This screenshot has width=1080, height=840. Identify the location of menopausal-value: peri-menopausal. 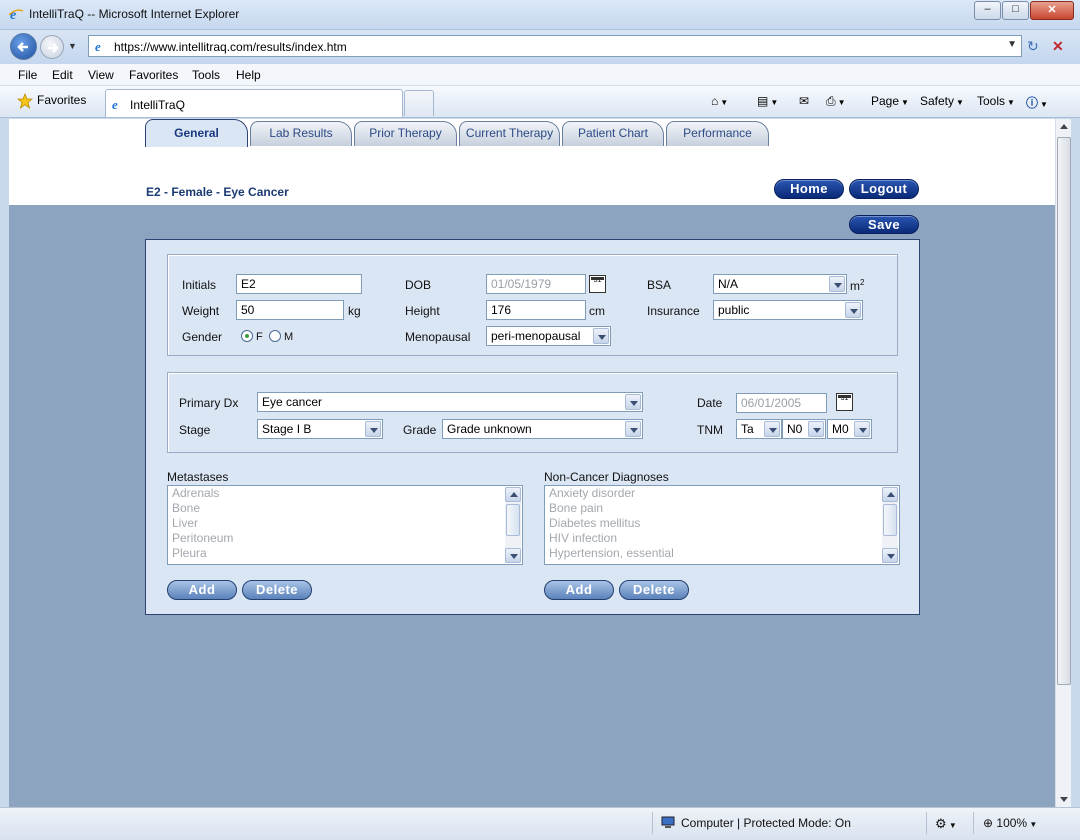
(536, 336).